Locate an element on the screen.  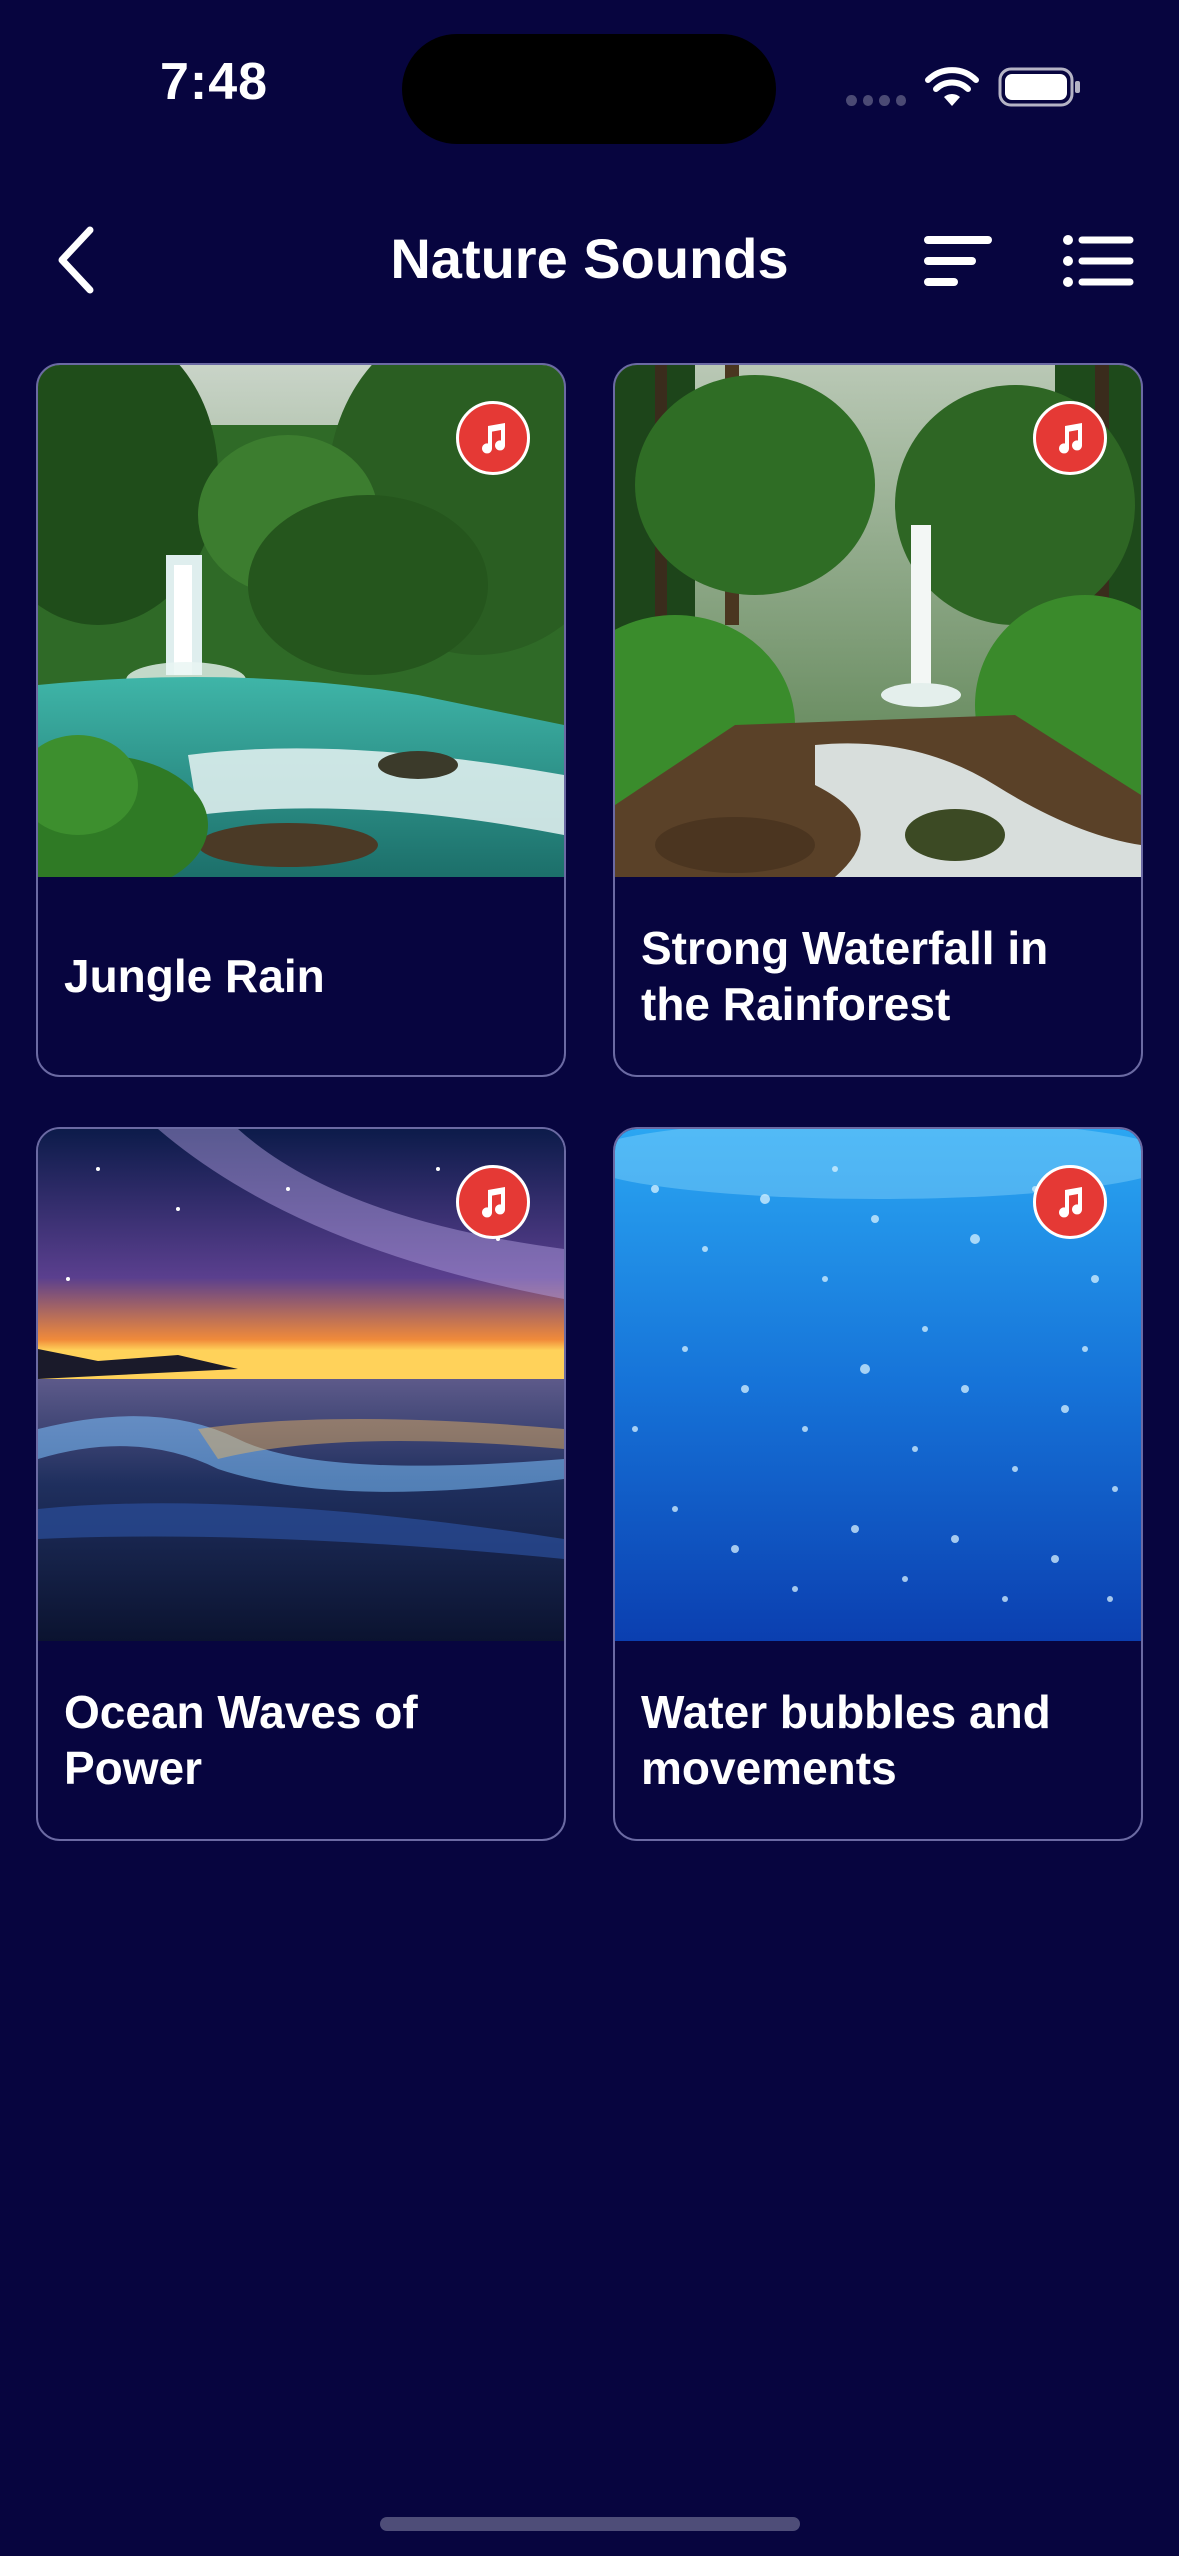
sort-icon is located at coordinates (958, 261).